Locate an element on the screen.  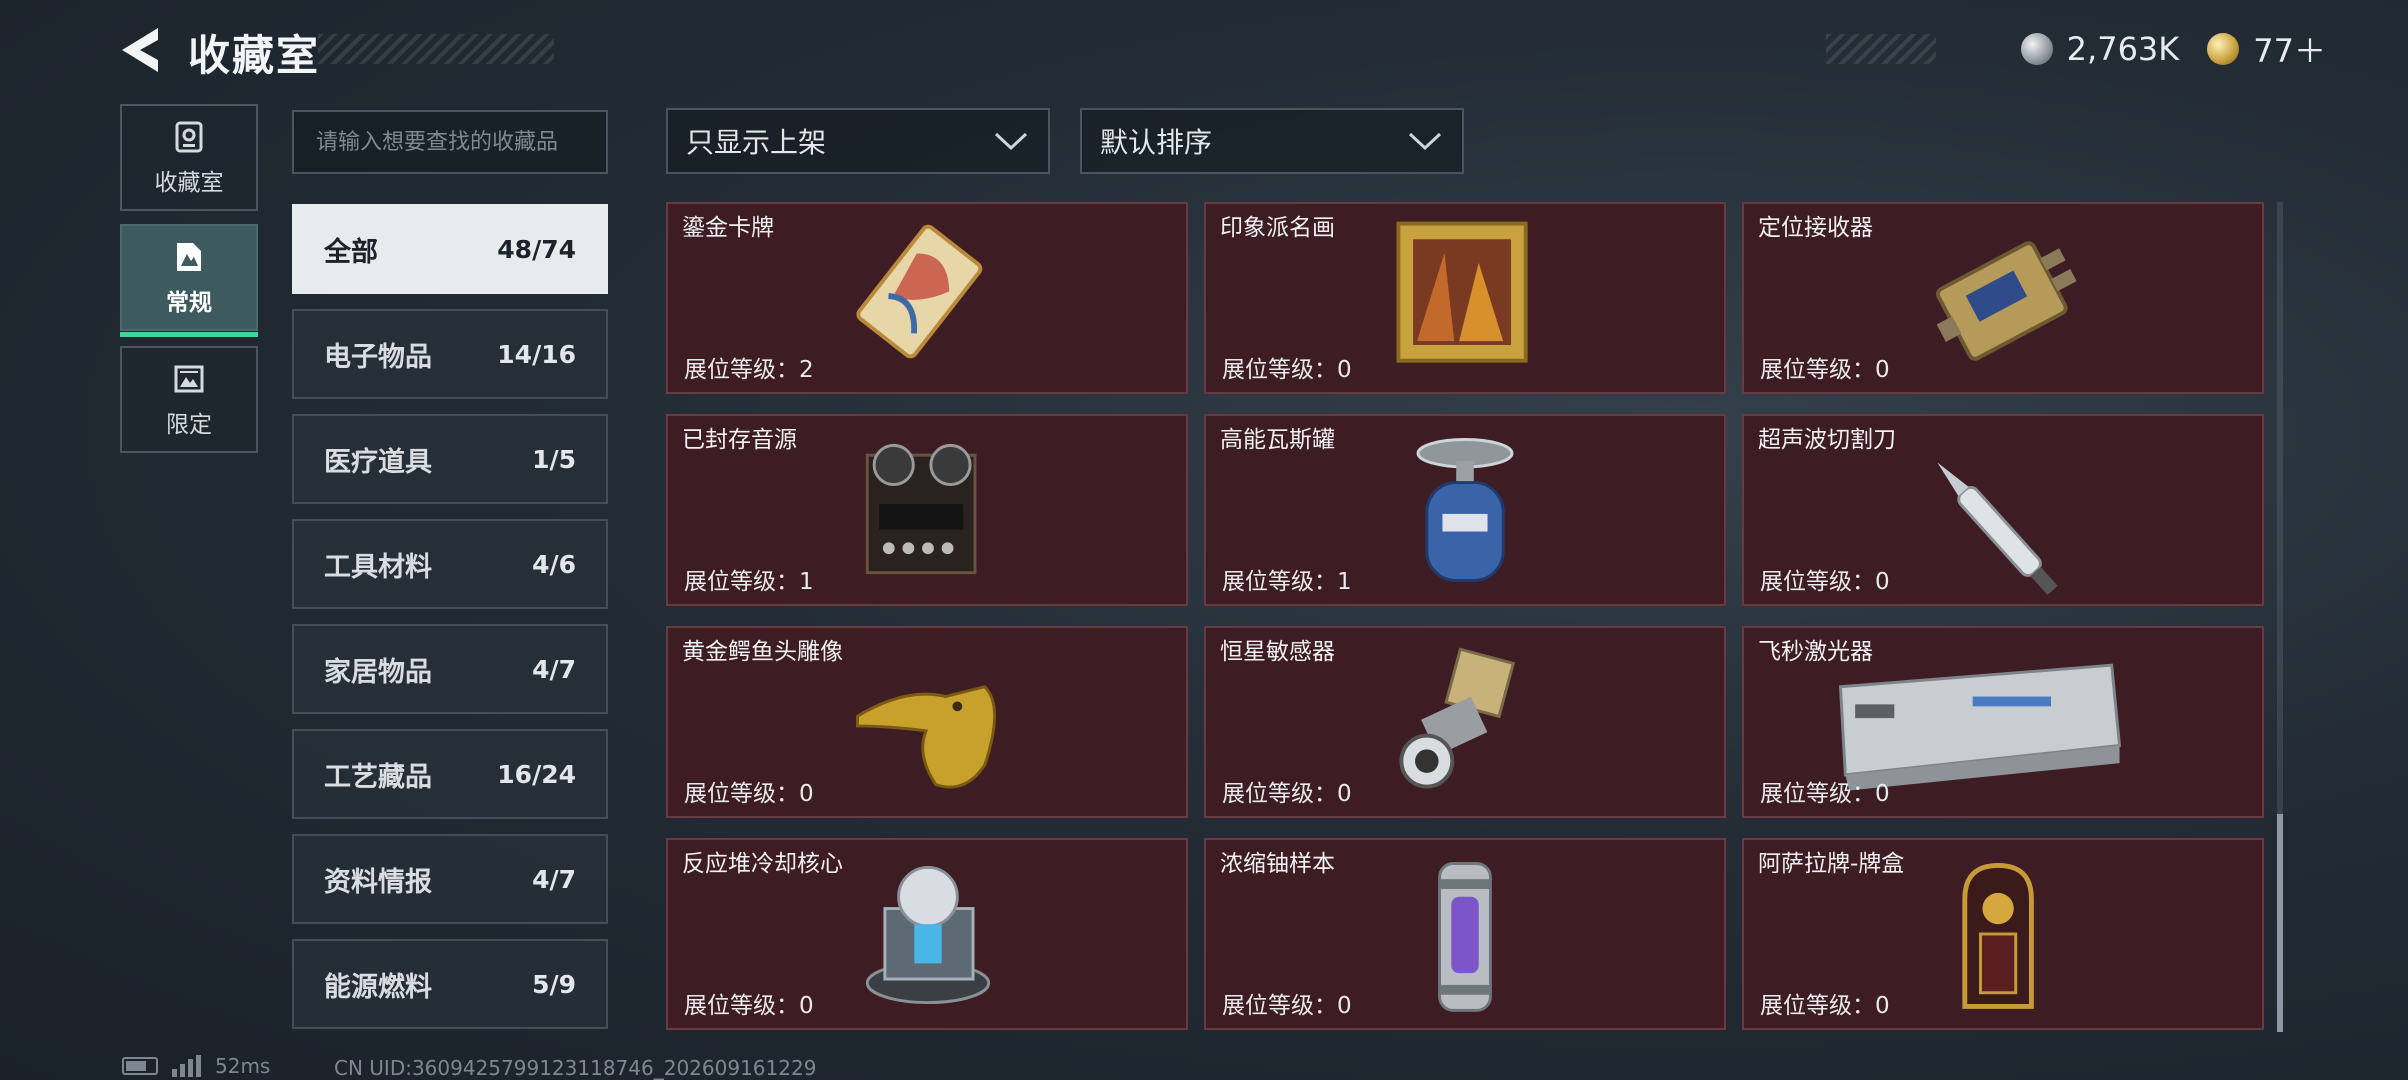
category-crafts: 工艺藏品 16/24 is located at coordinates (450, 774).